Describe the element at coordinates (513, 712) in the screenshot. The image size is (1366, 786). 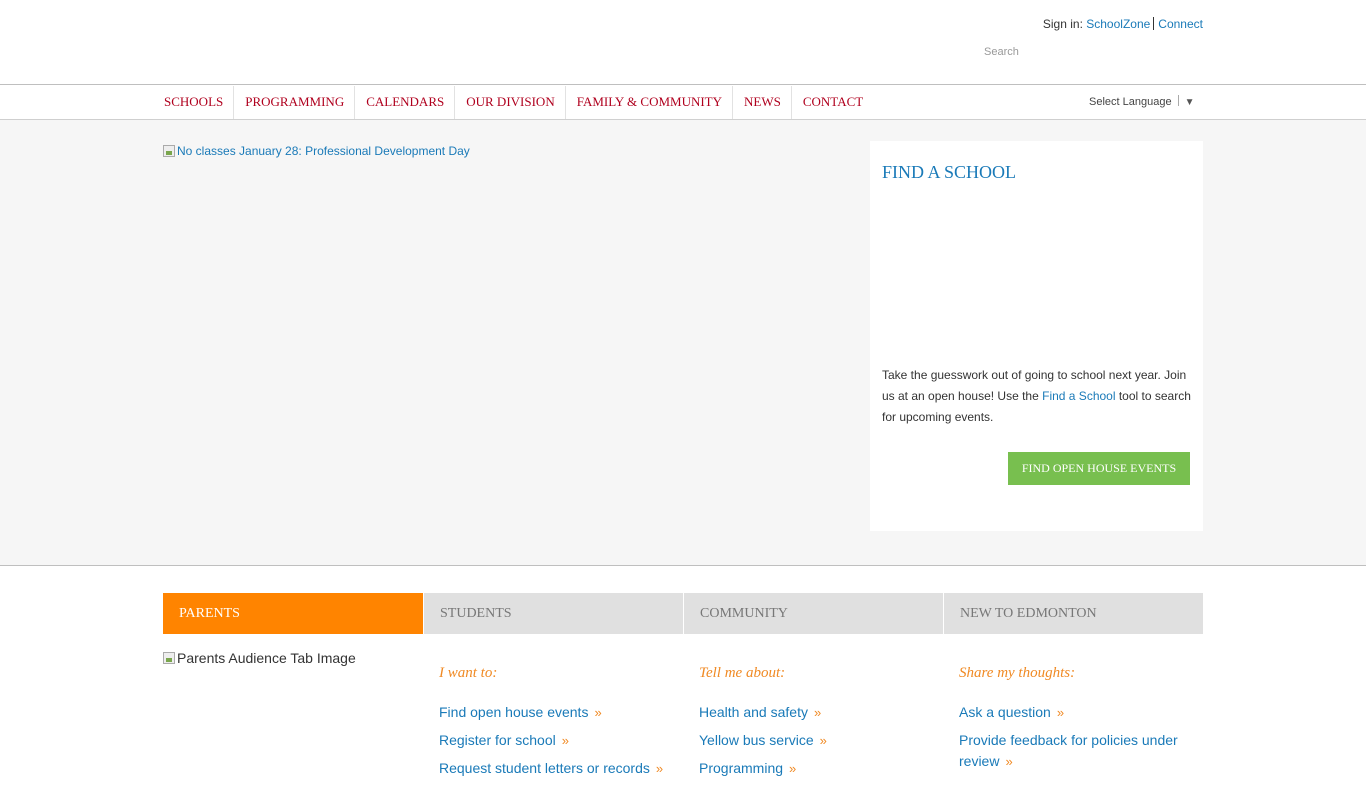
I see `link-find-open-house-events: Find open house events` at that location.